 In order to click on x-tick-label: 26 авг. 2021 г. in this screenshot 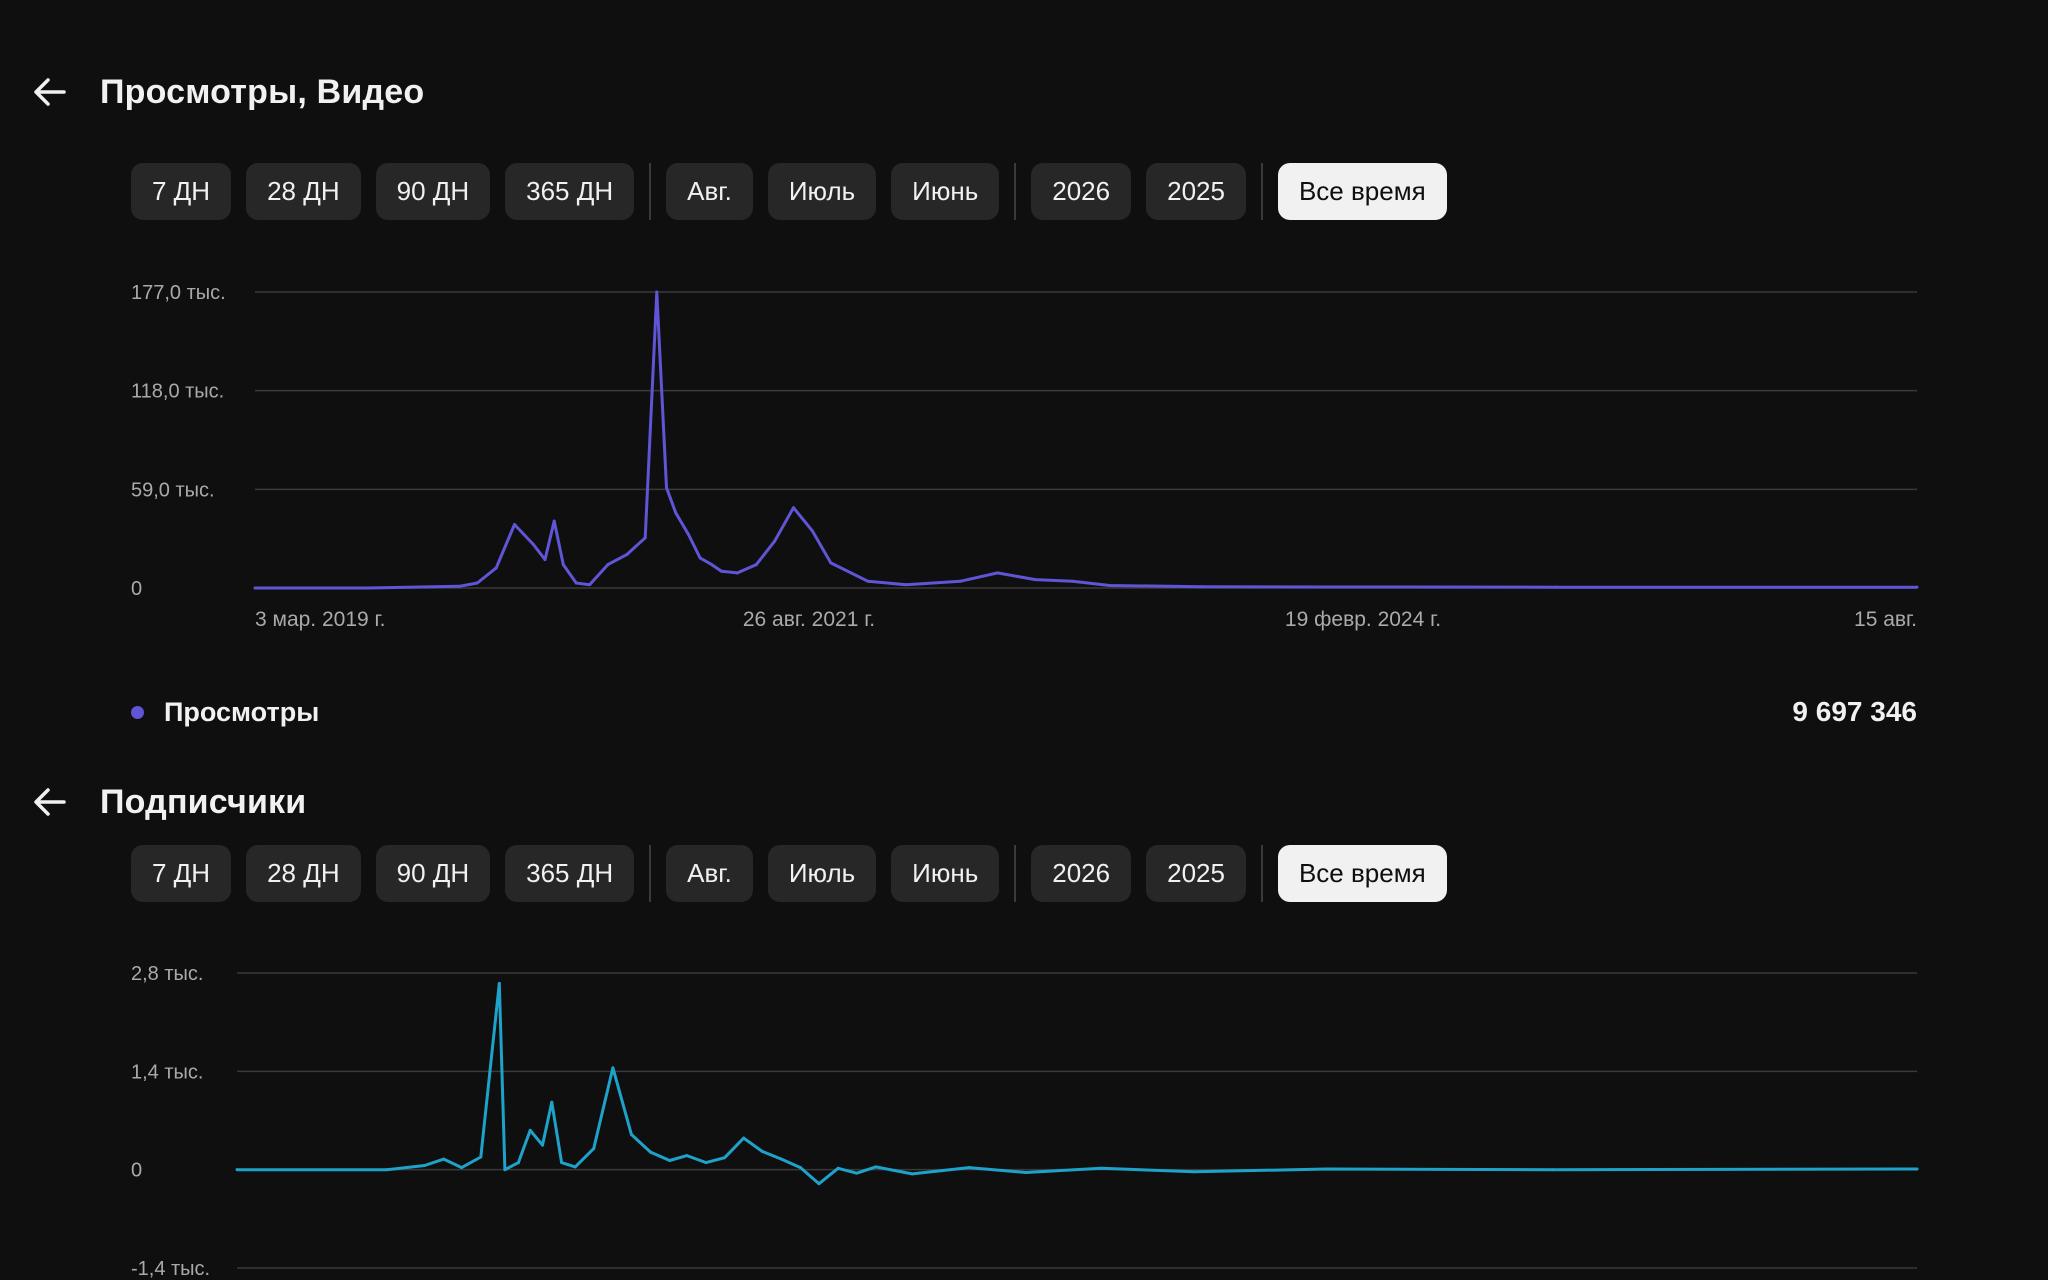, I will do `click(809, 619)`.